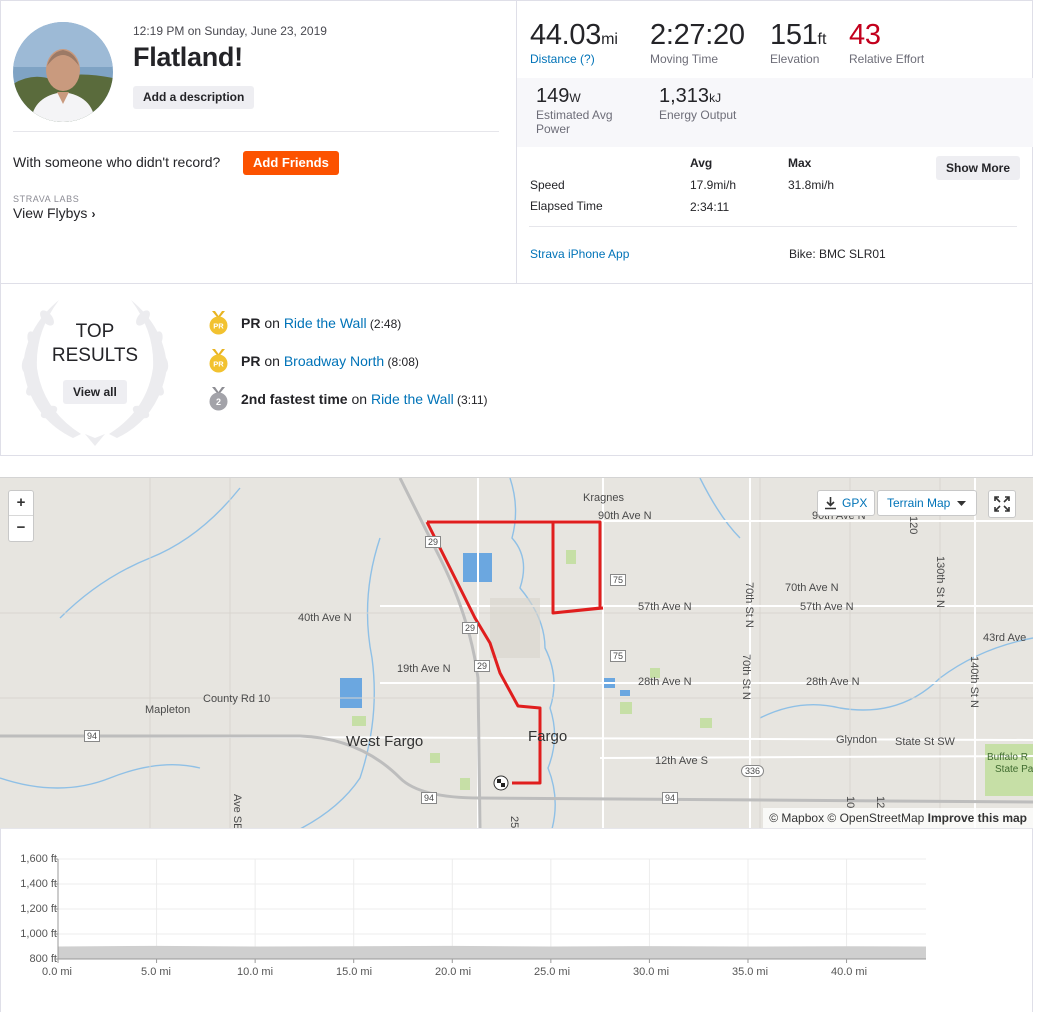  Describe the element at coordinates (977, 818) in the screenshot. I see `improve-map-link: Improve this map` at that location.